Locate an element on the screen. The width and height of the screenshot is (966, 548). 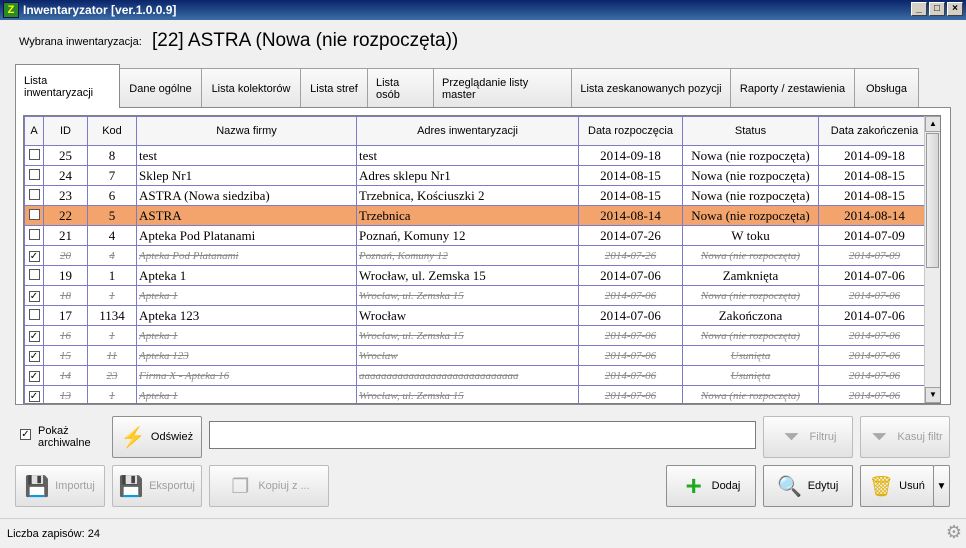
scroll-down-icon: ▼ is located at coordinates (932, 395).